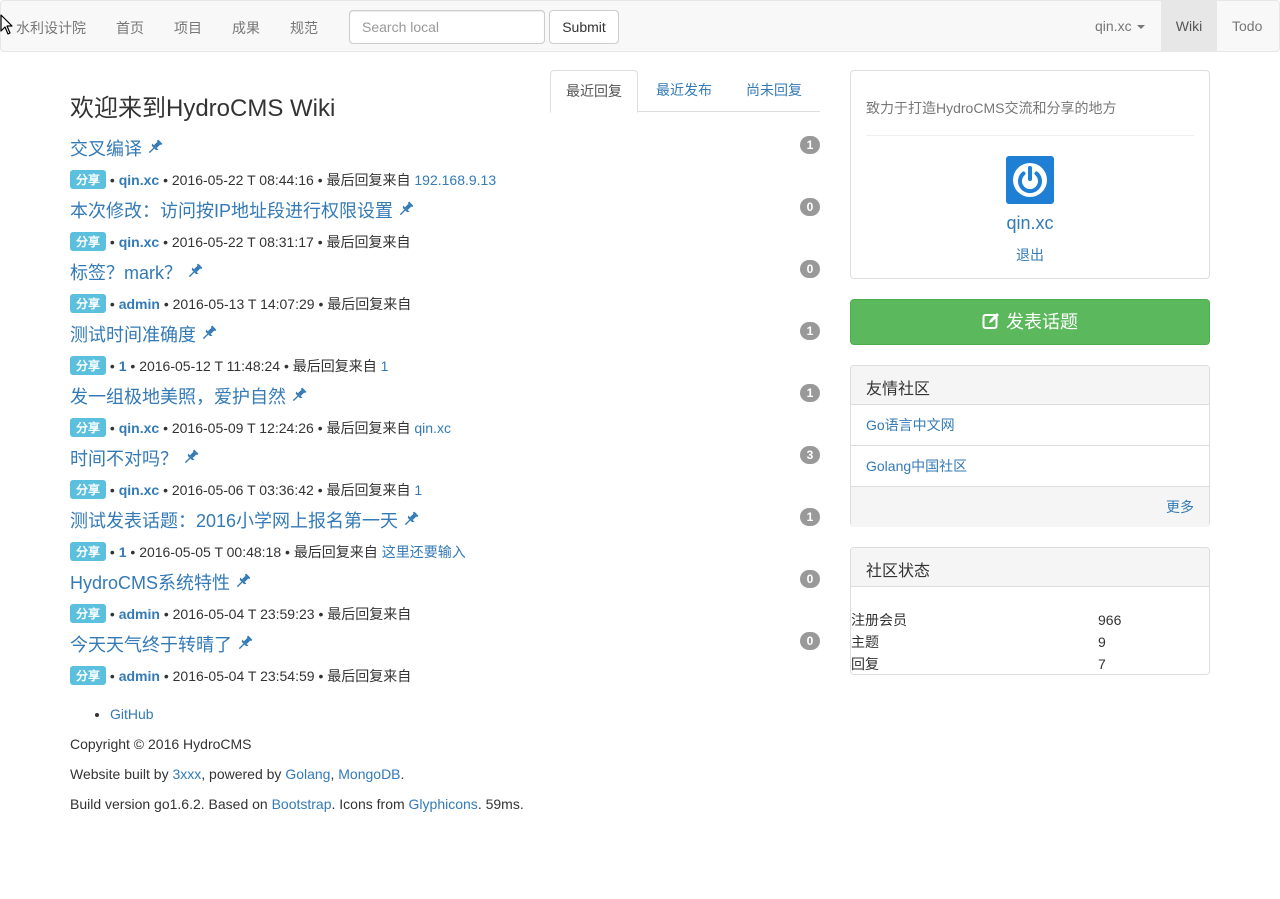  What do you see at coordinates (186, 774) in the screenshot?
I see `author-3xxx-link: 3xxx` at bounding box center [186, 774].